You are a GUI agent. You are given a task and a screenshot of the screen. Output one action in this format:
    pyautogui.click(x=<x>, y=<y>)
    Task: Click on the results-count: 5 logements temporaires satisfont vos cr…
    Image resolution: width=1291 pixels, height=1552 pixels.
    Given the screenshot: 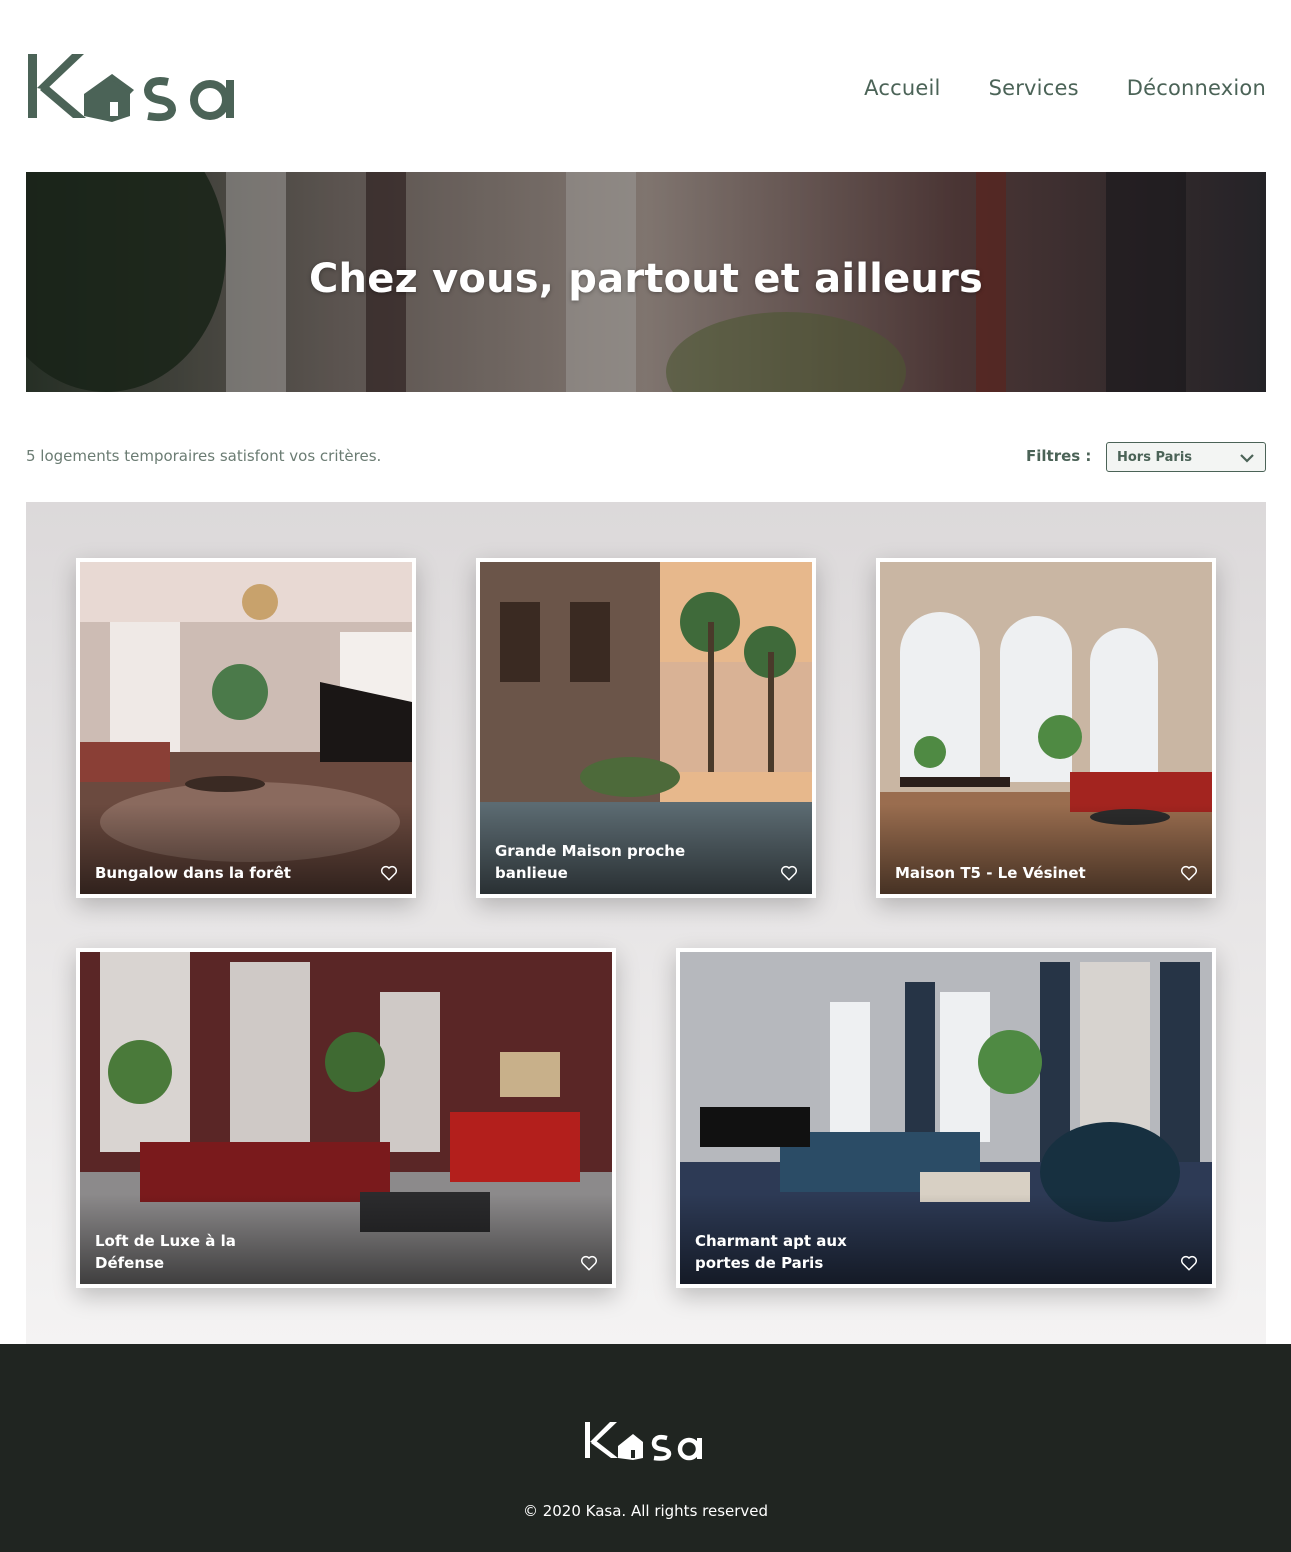 What is the action you would take?
    pyautogui.click(x=204, y=456)
    